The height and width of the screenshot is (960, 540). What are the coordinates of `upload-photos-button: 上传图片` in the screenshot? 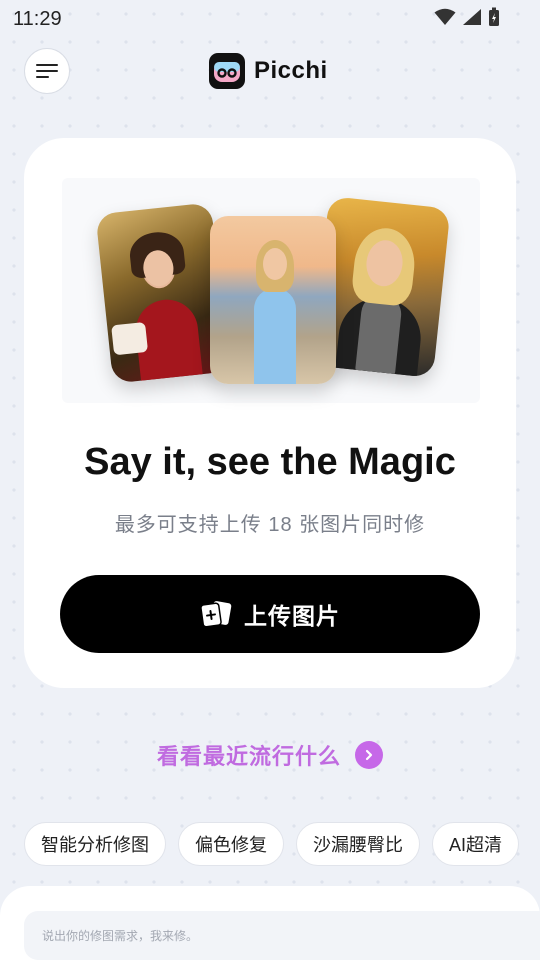 It's located at (270, 614).